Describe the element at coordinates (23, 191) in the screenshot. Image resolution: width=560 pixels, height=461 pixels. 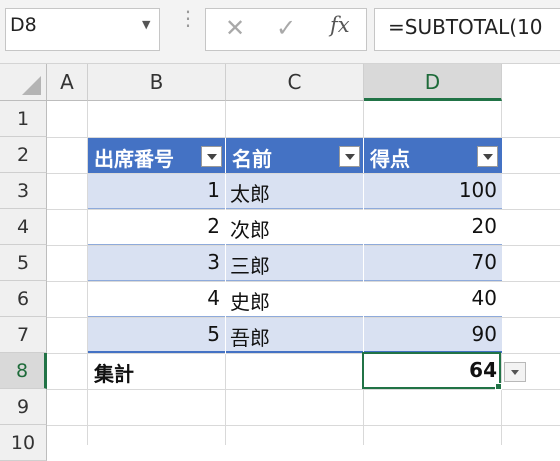
I see `row-header-3: 3` at that location.